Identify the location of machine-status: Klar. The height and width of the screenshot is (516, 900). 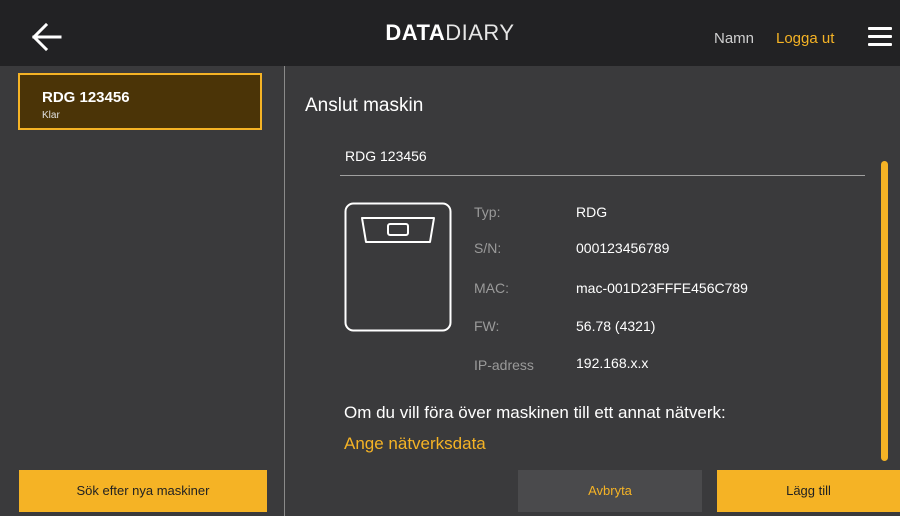
(51, 115).